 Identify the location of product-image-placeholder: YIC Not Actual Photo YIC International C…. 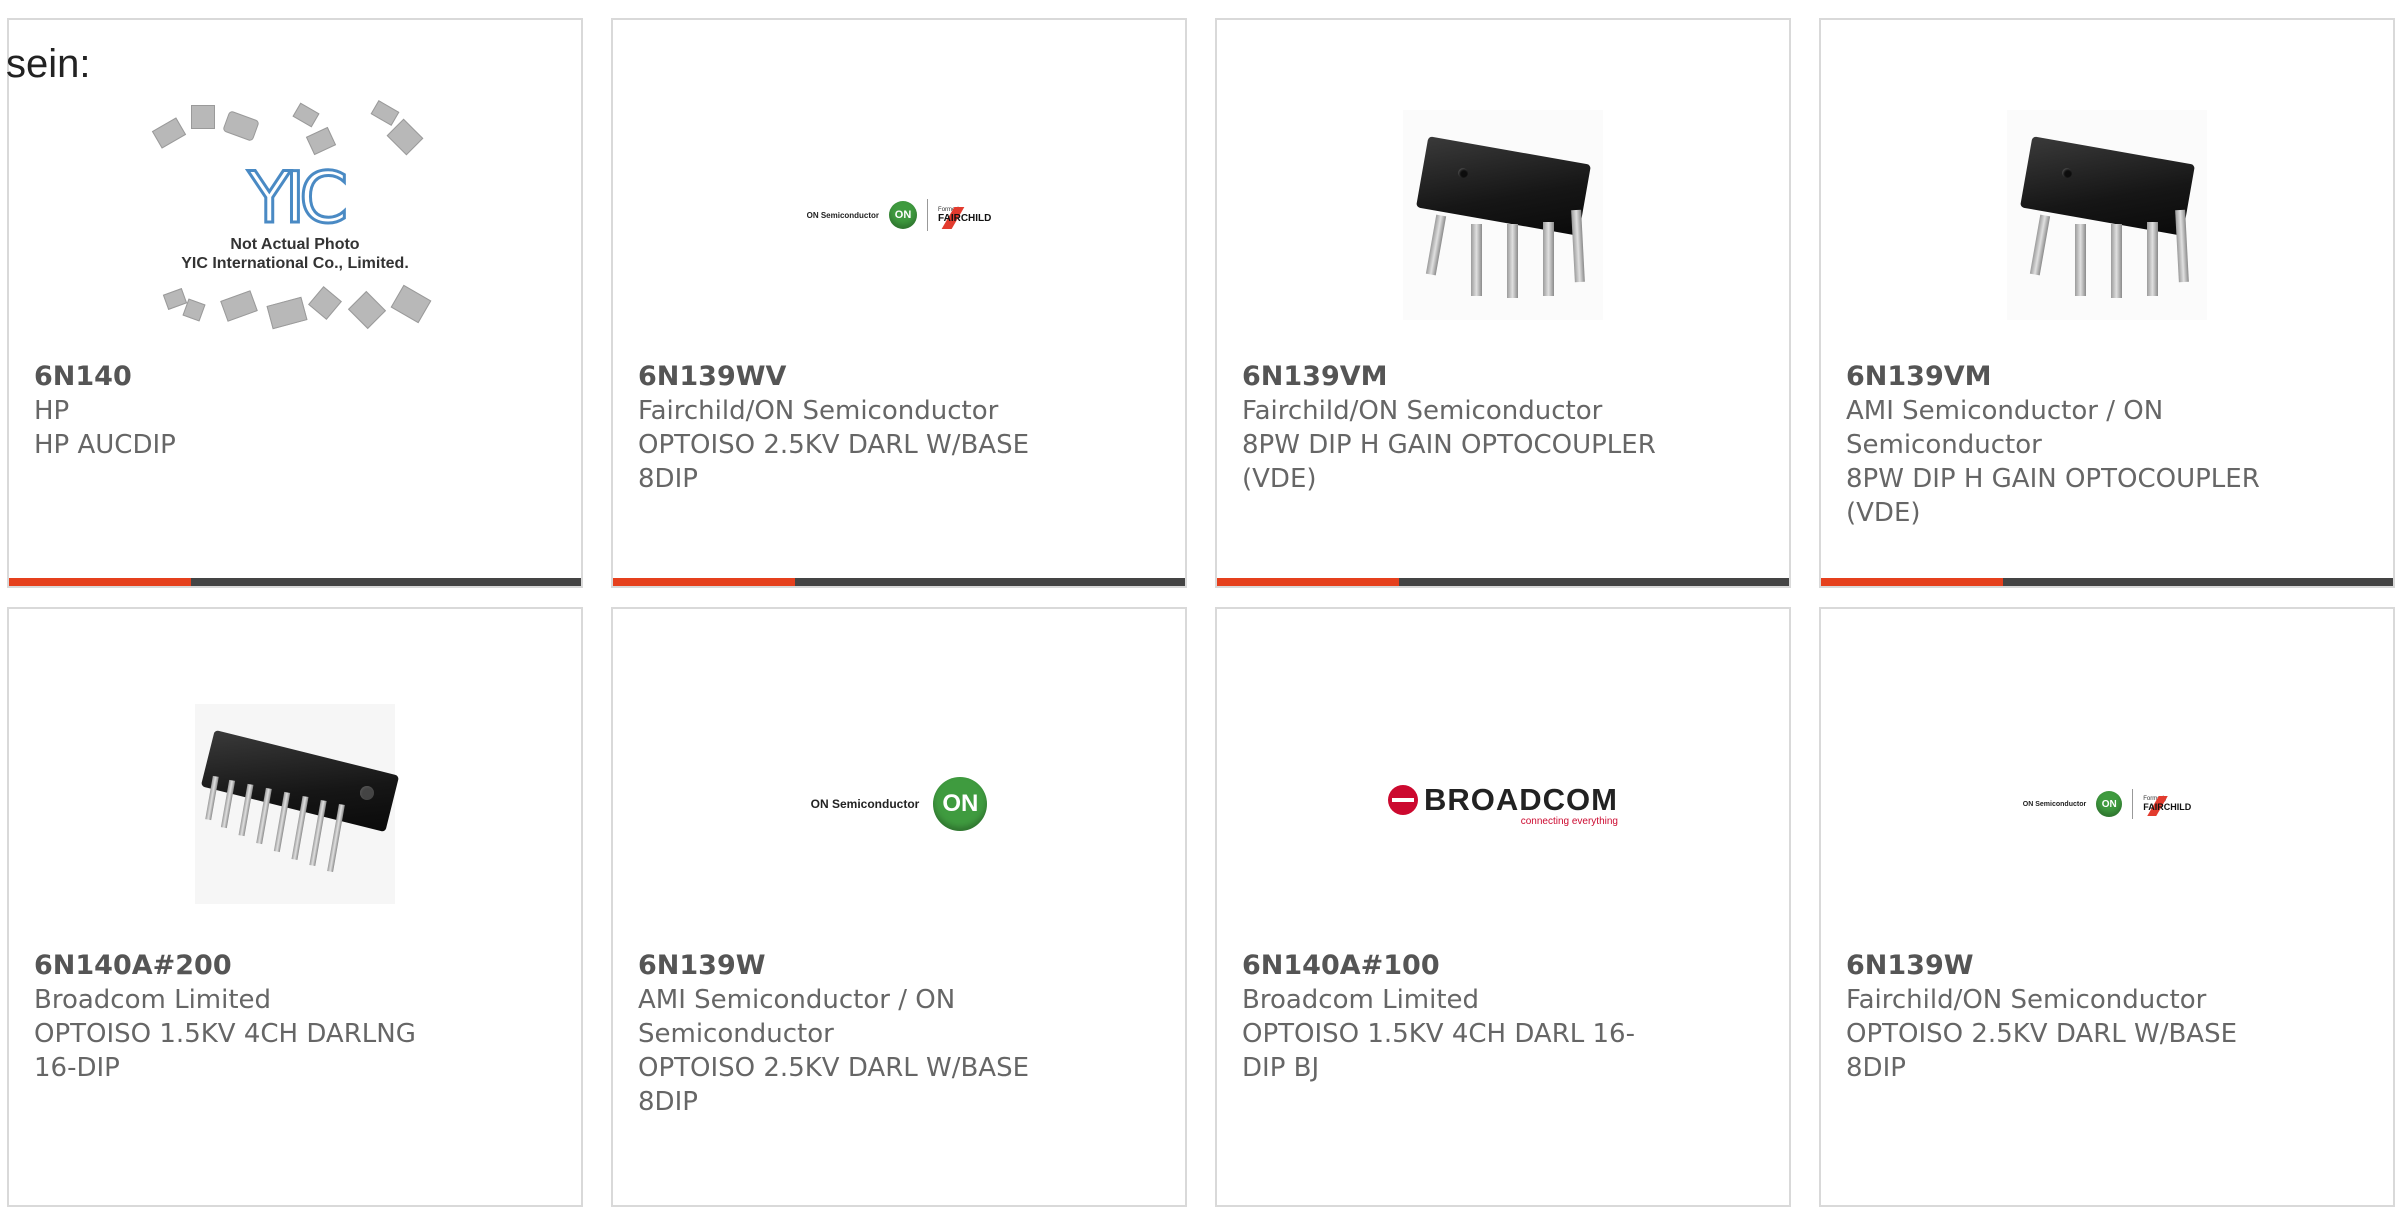
(295, 215).